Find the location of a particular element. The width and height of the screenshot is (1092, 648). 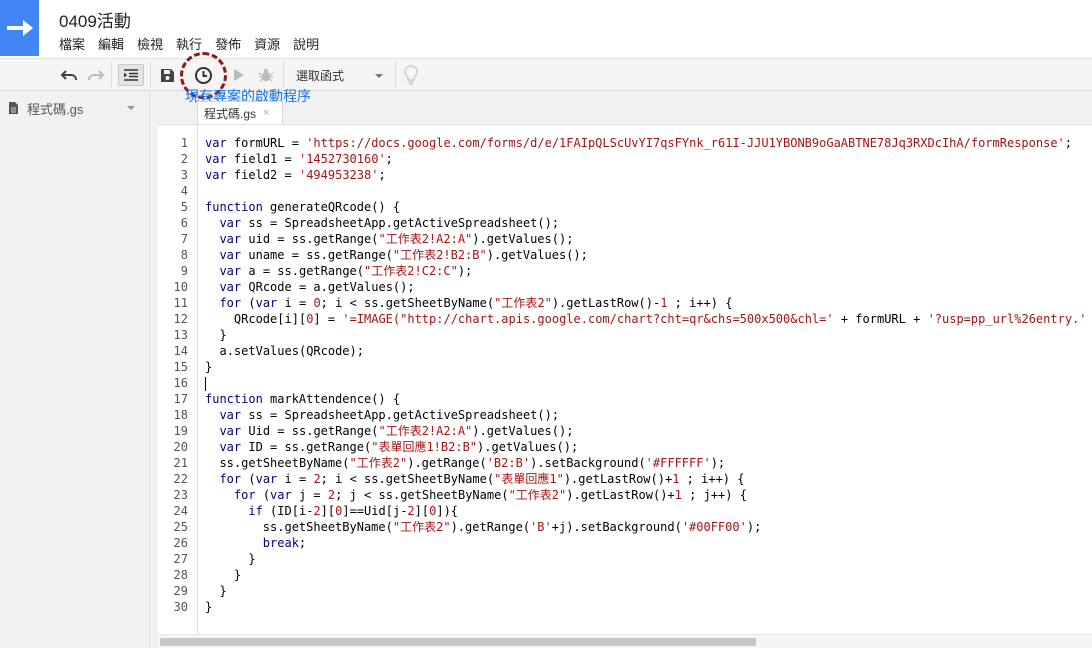

function-select: 選取函式 is located at coordinates (339, 75).